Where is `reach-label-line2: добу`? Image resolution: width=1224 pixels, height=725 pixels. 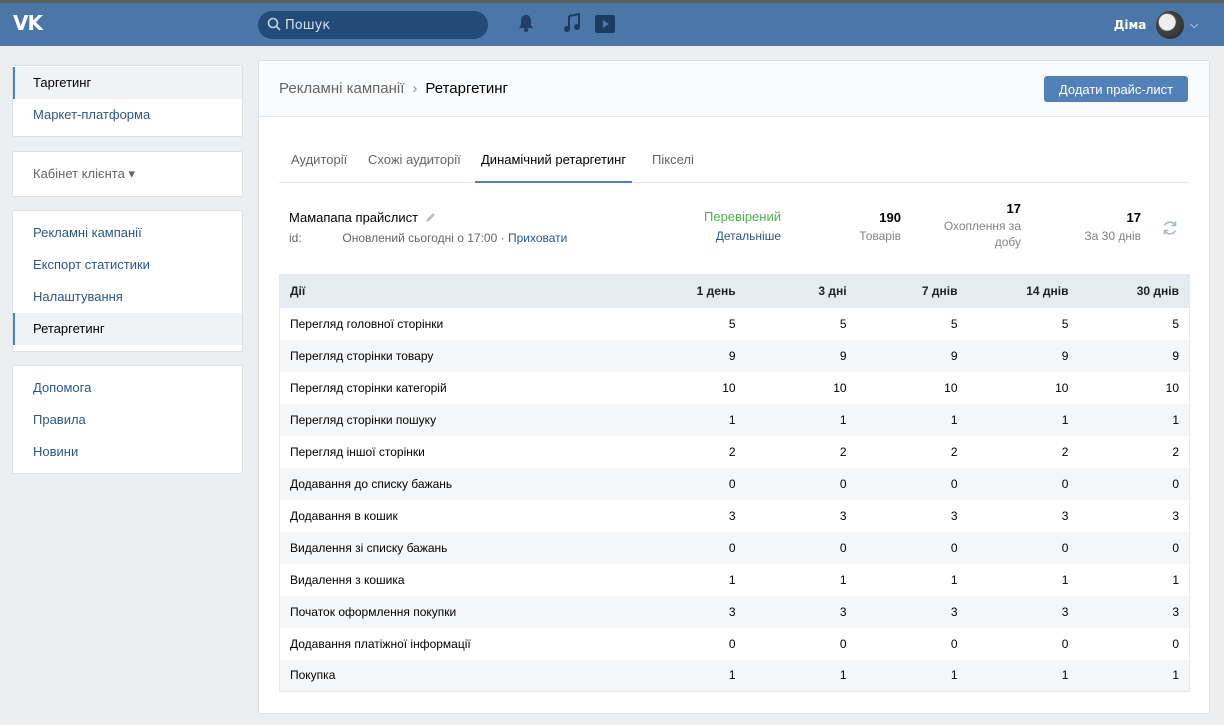
reach-label-line2: добу is located at coordinates (1007, 242).